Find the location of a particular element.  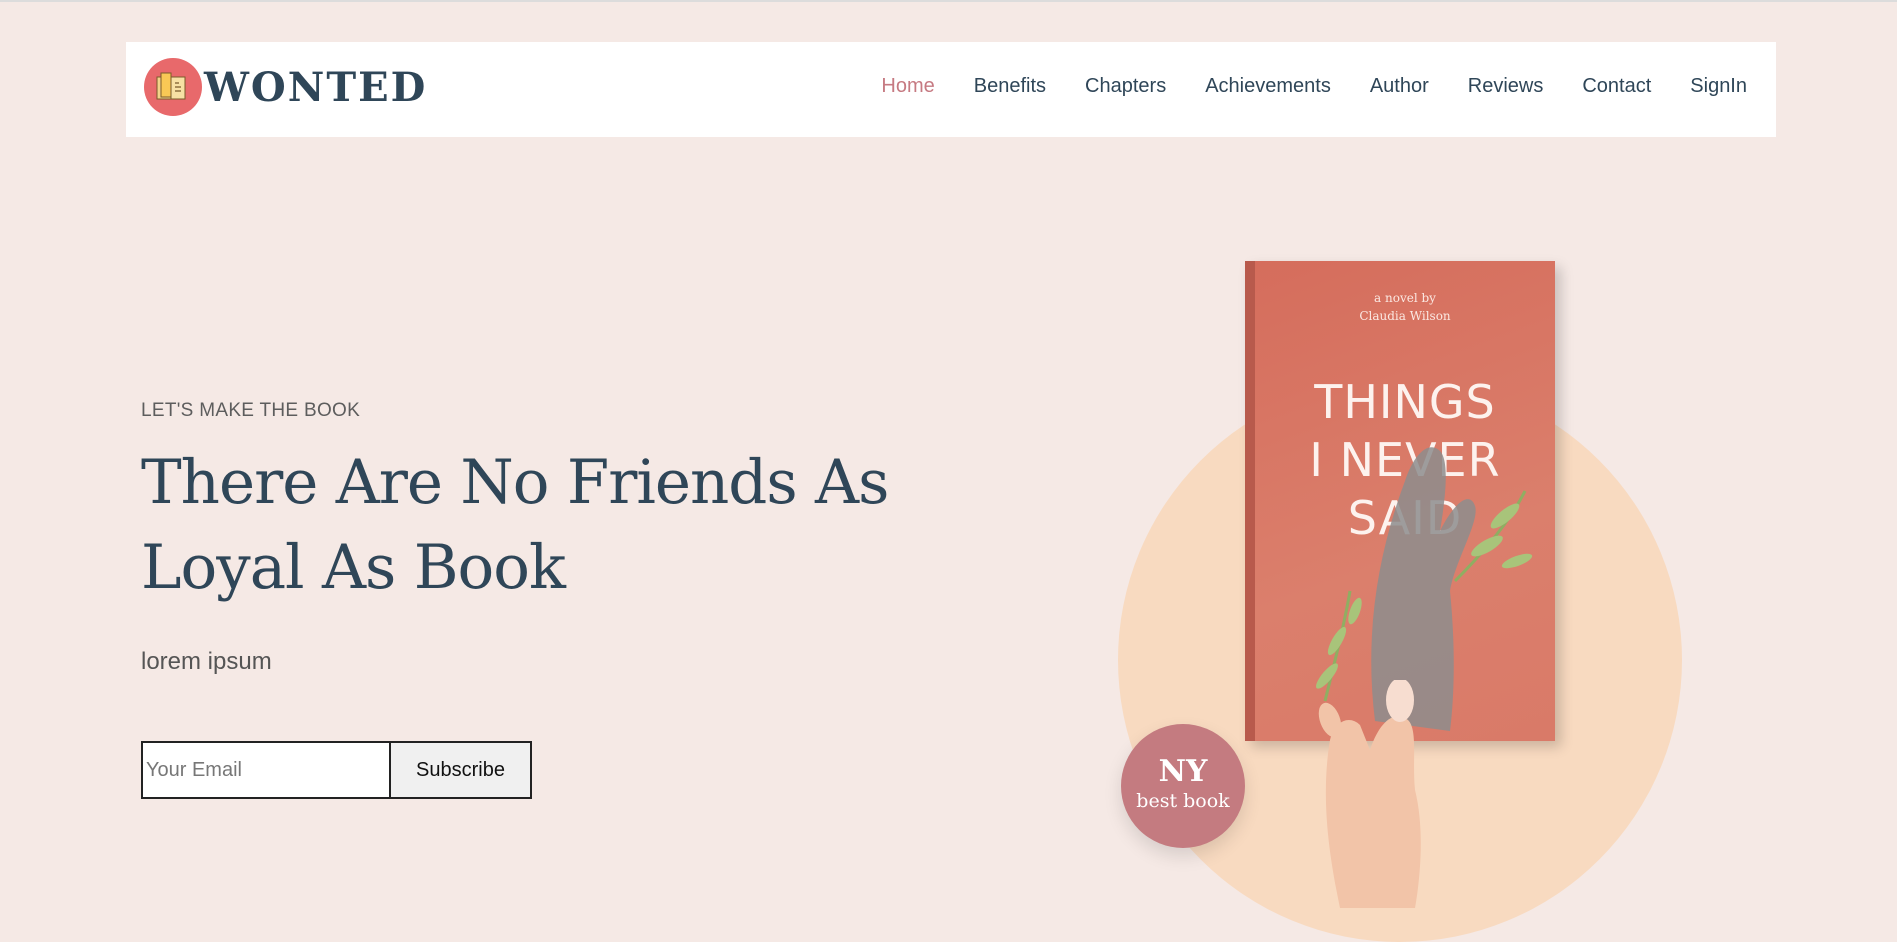

logo: WONTED is located at coordinates (285, 87).